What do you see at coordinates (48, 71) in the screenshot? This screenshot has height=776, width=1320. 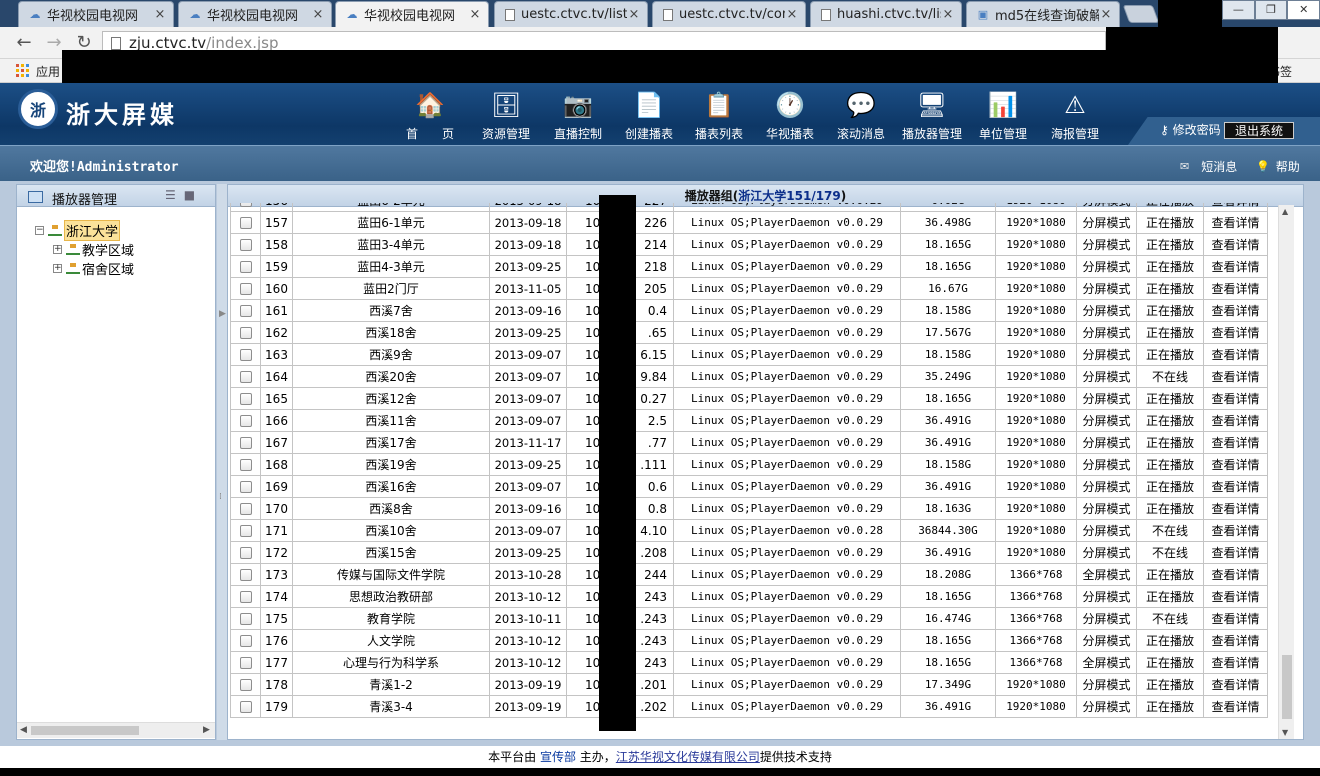 I see `bookmark-apps: 应用` at bounding box center [48, 71].